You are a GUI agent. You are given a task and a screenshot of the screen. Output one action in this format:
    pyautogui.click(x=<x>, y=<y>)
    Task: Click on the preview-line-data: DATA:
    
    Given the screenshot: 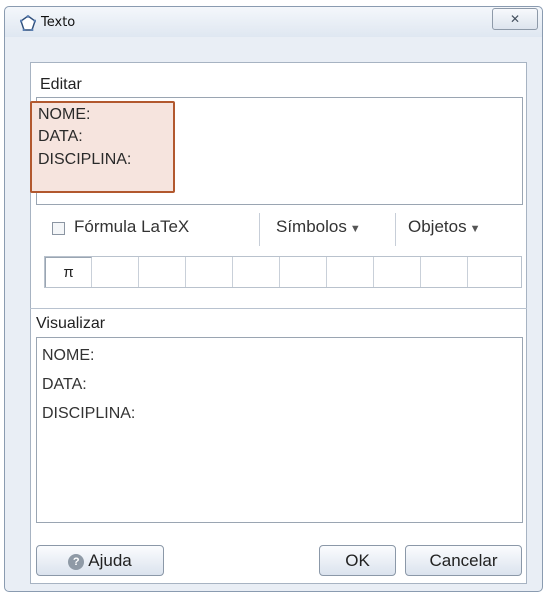 What is the action you would take?
    pyautogui.click(x=64, y=384)
    